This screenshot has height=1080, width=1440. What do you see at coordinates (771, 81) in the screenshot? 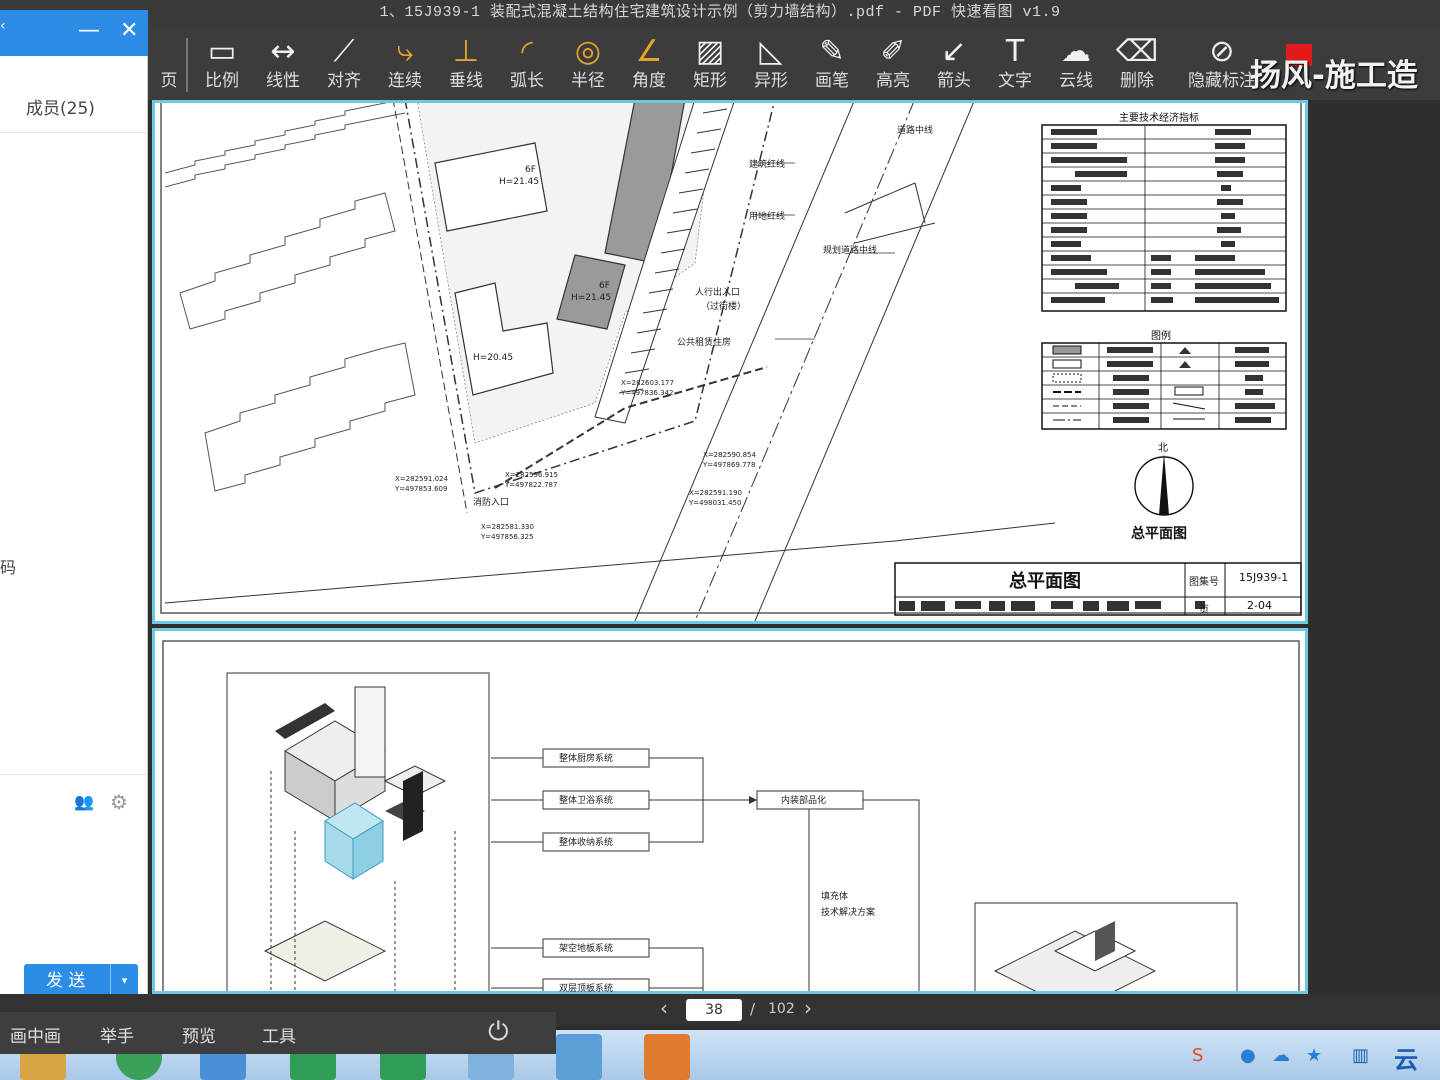
I see `tool-polygon-label: 异形` at bounding box center [771, 81].